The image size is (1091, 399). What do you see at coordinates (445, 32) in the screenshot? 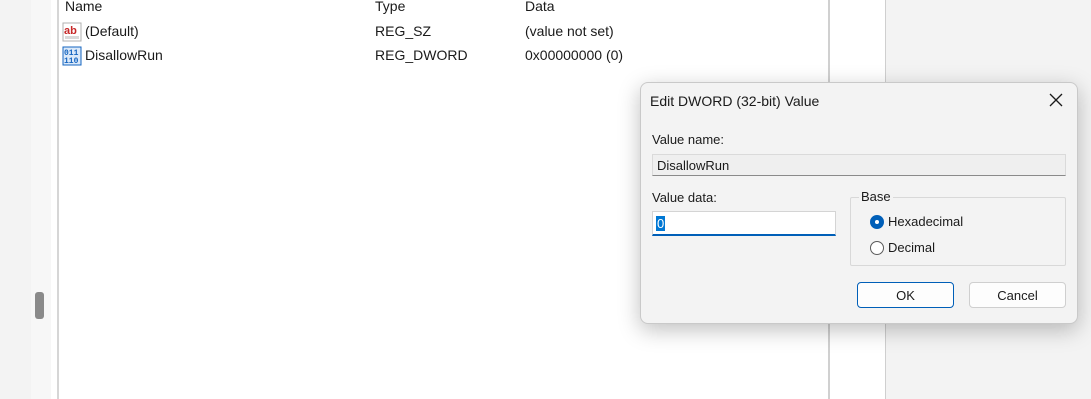
I see `list-item: ab (Default) REG_SZ (value not set)` at bounding box center [445, 32].